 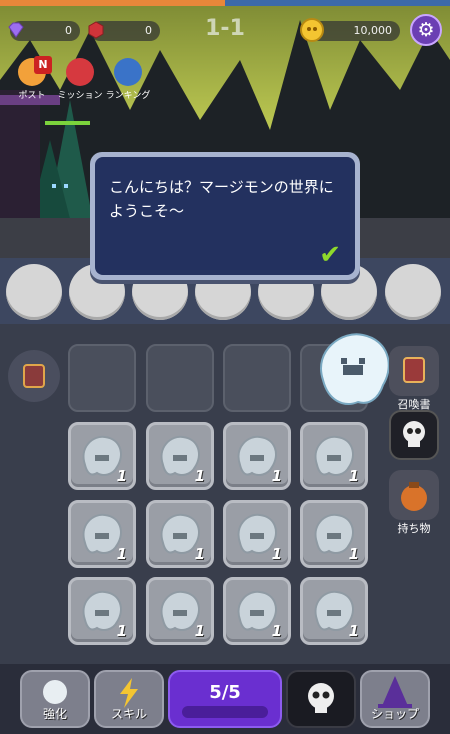 I want to click on dialog-body: こんにちは？マージモンの世界にようこそ〜 ✔, so click(x=225, y=216).